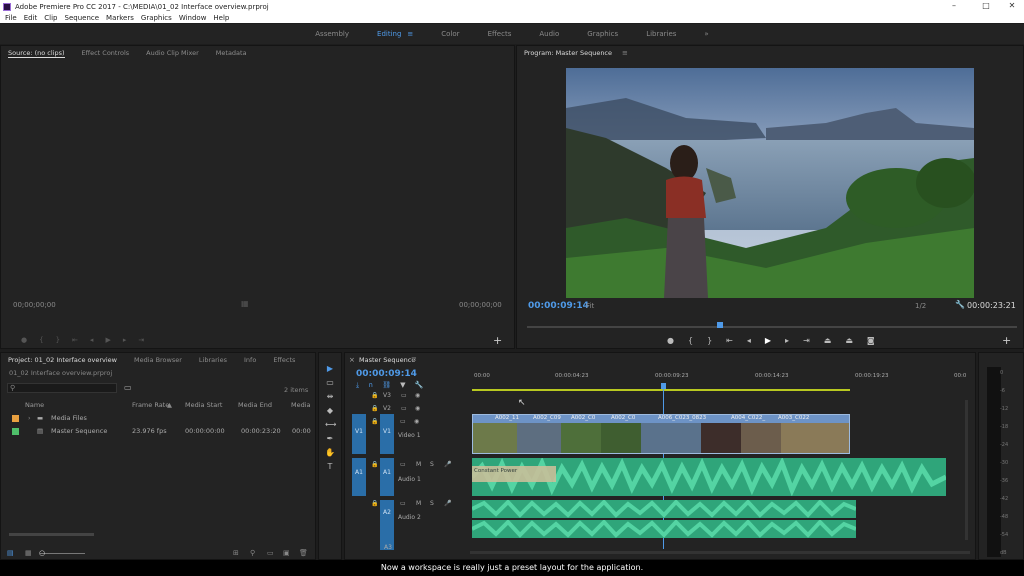 This screenshot has height=576, width=1024. I want to click on program-add-button-icon: +, so click(1006, 340).